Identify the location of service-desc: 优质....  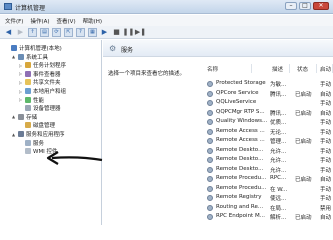
(278, 123).